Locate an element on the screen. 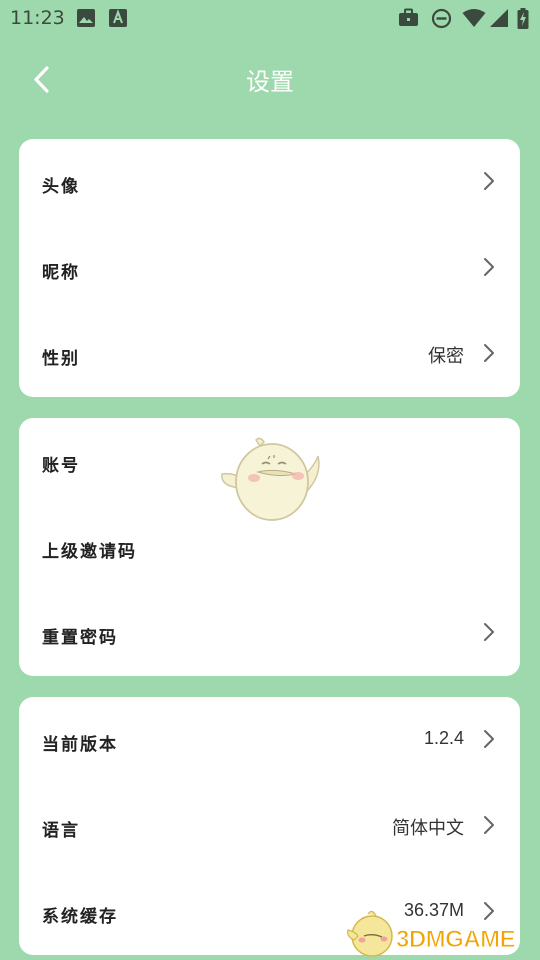 This screenshot has width=540, height=960. gender-row: 性别 保密 is located at coordinates (269, 354).